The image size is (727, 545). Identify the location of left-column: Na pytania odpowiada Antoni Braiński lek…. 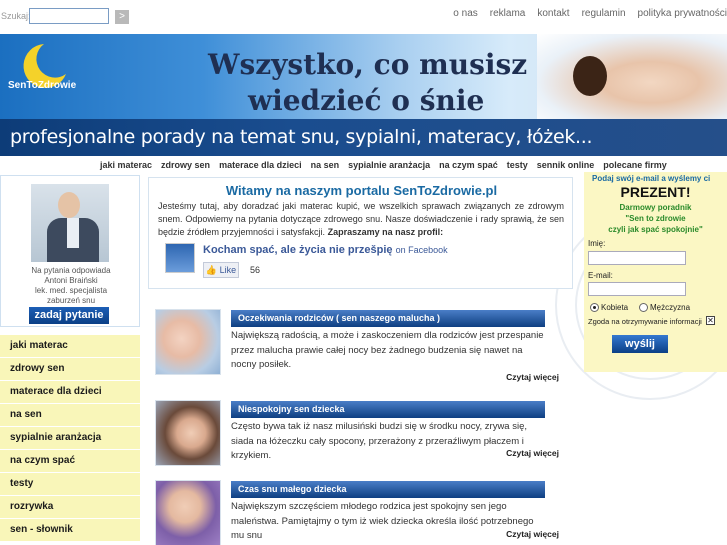
(70, 360).